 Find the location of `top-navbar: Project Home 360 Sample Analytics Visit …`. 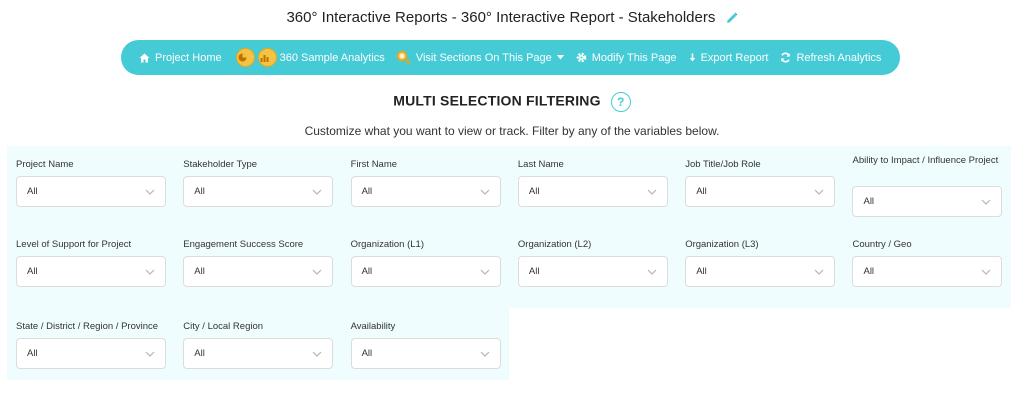

top-navbar: Project Home 360 Sample Analytics Visit … is located at coordinates (510, 57).